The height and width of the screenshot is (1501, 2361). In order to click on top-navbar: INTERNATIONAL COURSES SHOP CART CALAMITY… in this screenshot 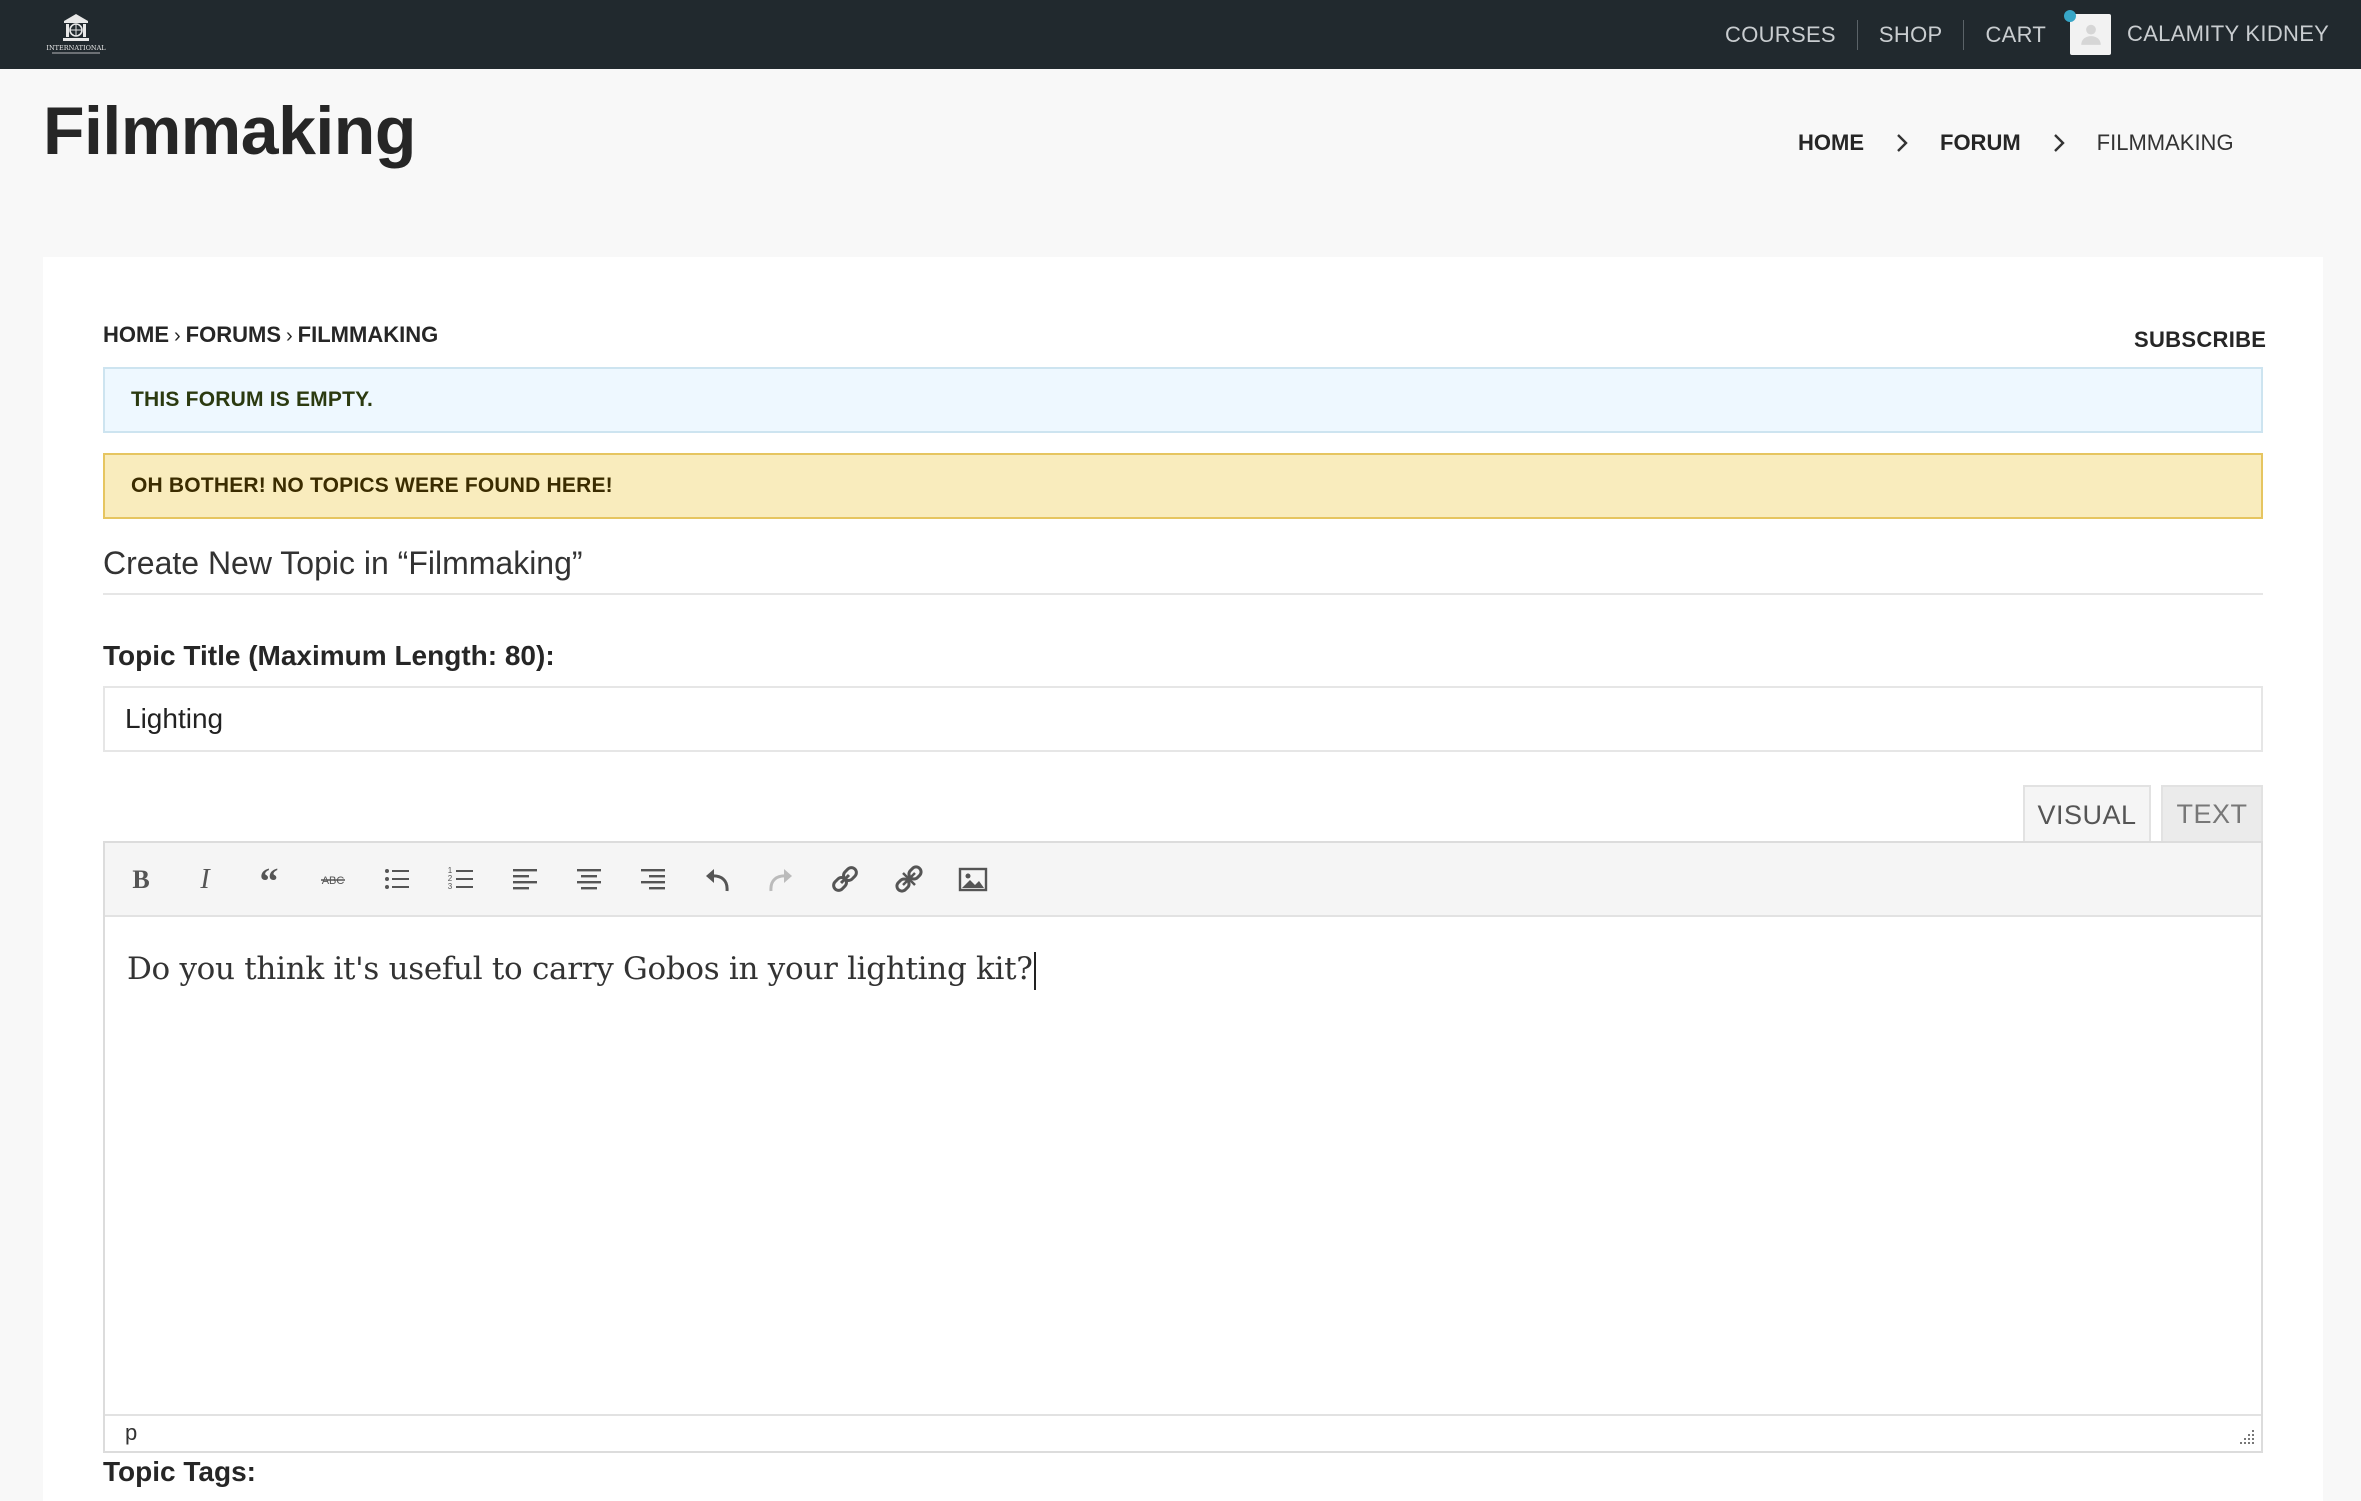, I will do `click(1180, 34)`.